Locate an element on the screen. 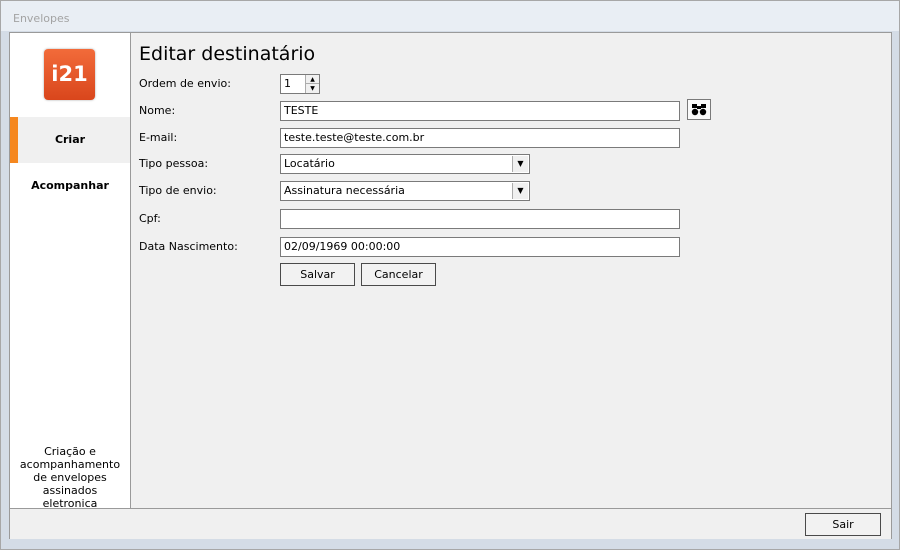 Image resolution: width=900 pixels, height=550 pixels. cpf-label: Cpf: is located at coordinates (150, 218).